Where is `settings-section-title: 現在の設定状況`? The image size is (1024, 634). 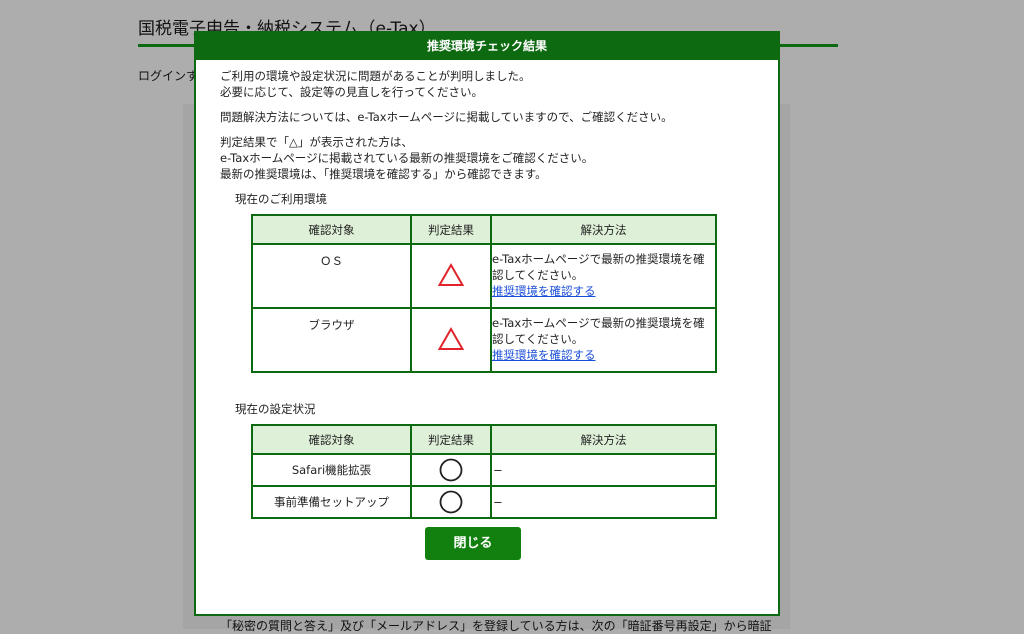
settings-section-title: 現在の設定状況 is located at coordinates (275, 409).